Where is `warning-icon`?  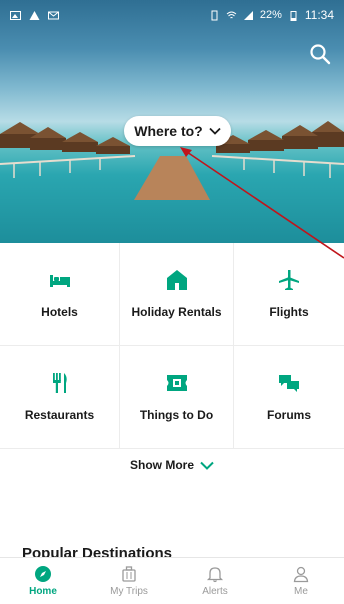
warning-icon is located at coordinates (34, 15).